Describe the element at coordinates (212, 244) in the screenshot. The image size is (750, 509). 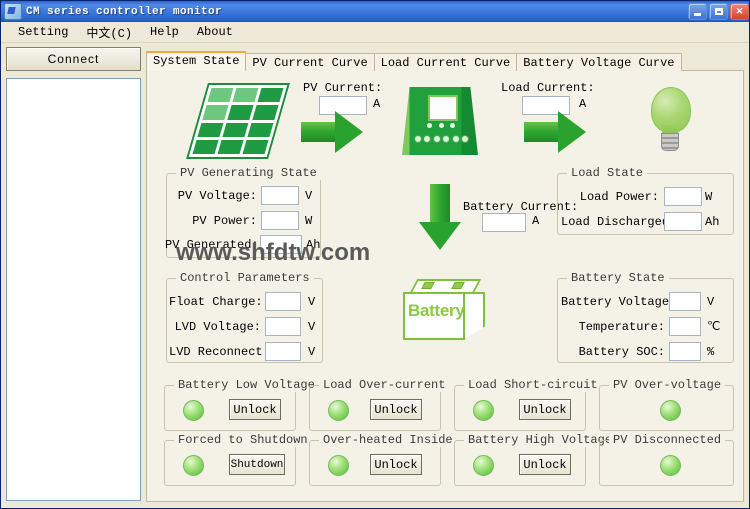
I see `pv-generated-label: PV Generated:` at that location.